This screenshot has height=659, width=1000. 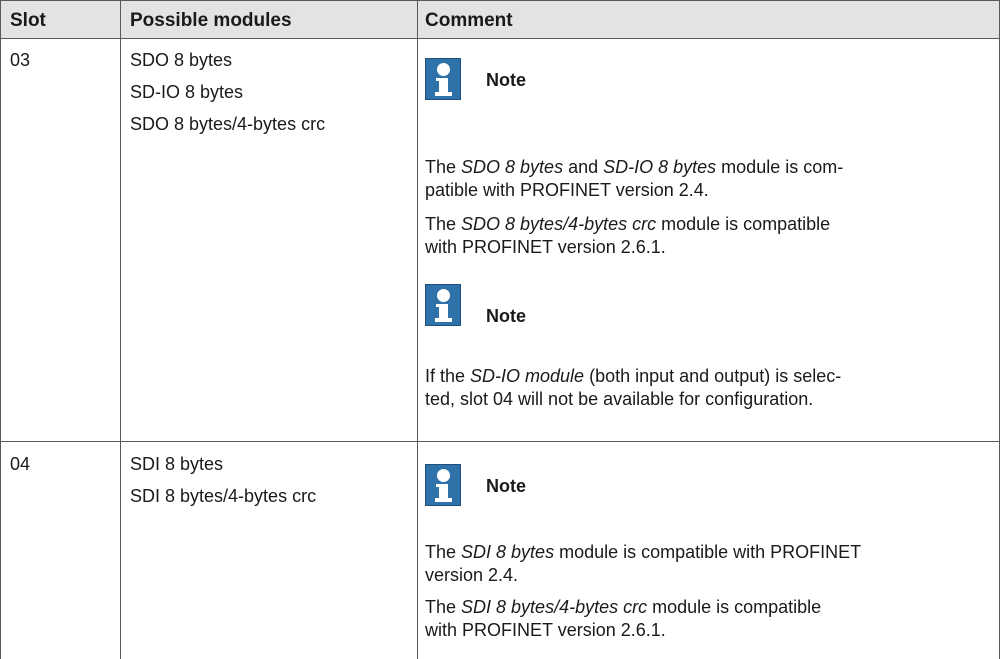 I want to click on module-item: SD-IO 8 bytes, so click(x=187, y=92).